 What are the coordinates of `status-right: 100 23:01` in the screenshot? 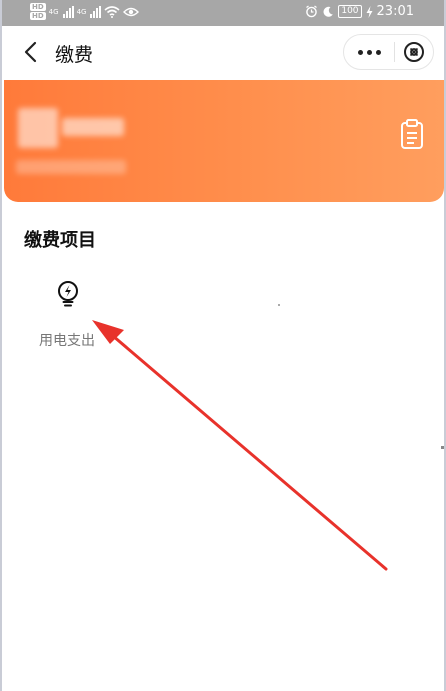 It's located at (359, 11).